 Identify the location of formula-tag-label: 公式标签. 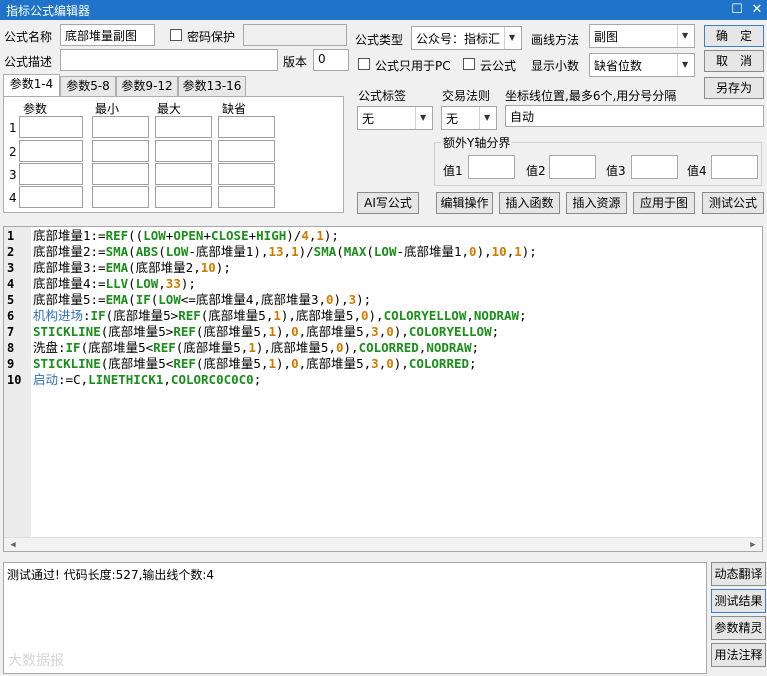
(382, 96).